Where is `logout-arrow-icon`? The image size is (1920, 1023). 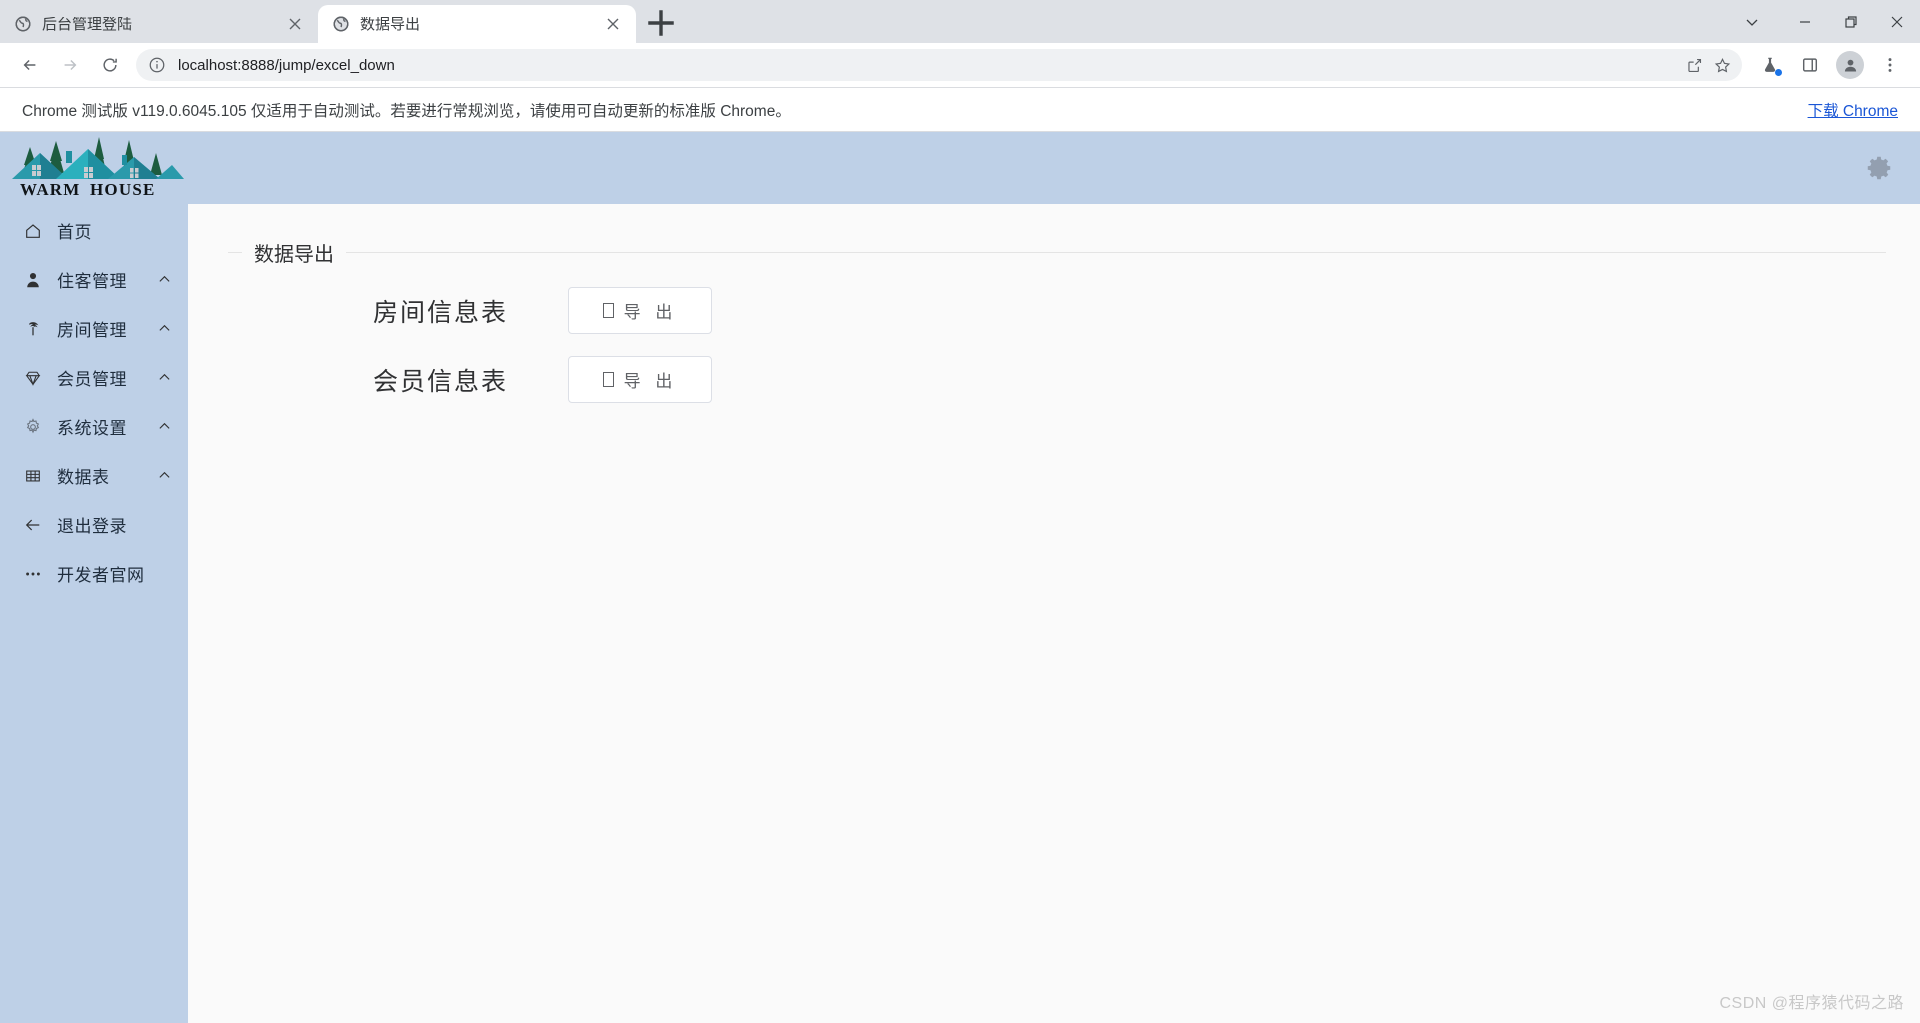 logout-arrow-icon is located at coordinates (33, 525).